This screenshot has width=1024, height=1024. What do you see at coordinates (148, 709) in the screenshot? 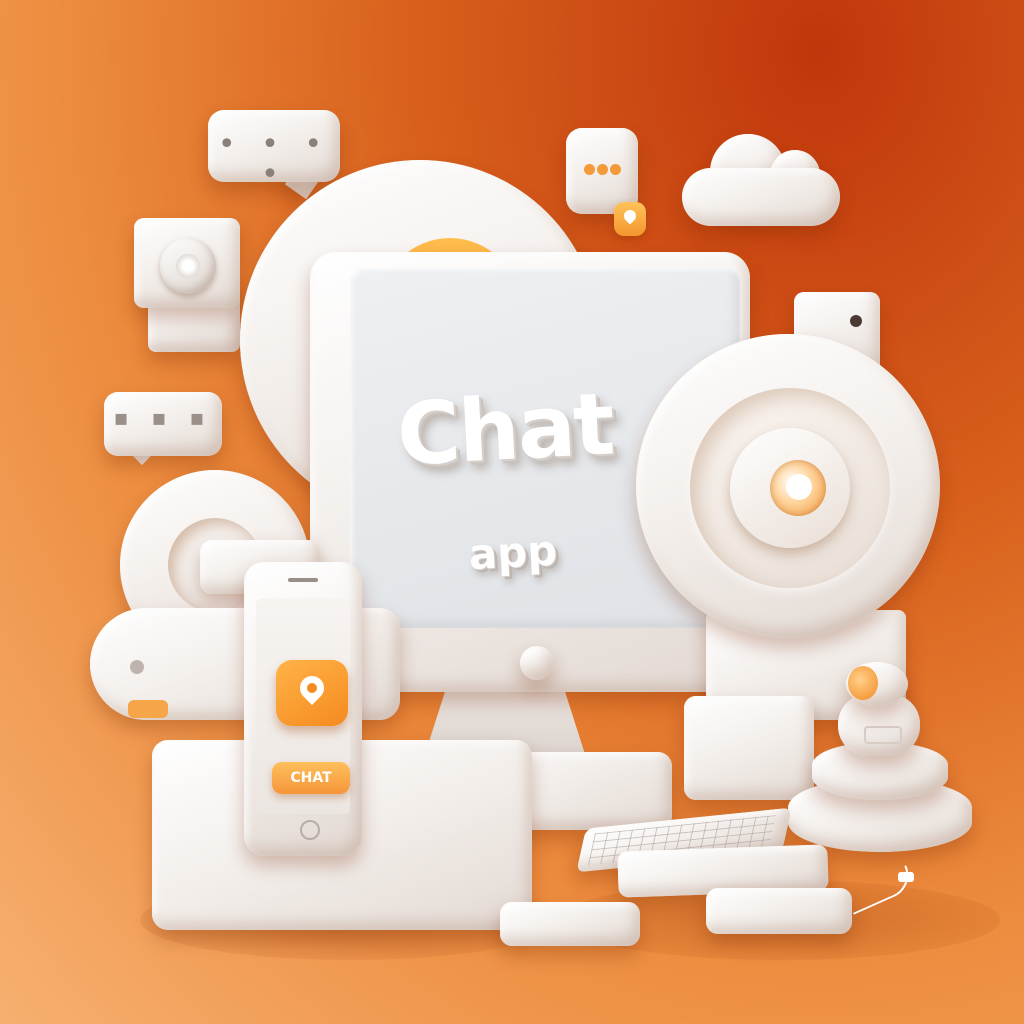
I see `side-bar-accent` at bounding box center [148, 709].